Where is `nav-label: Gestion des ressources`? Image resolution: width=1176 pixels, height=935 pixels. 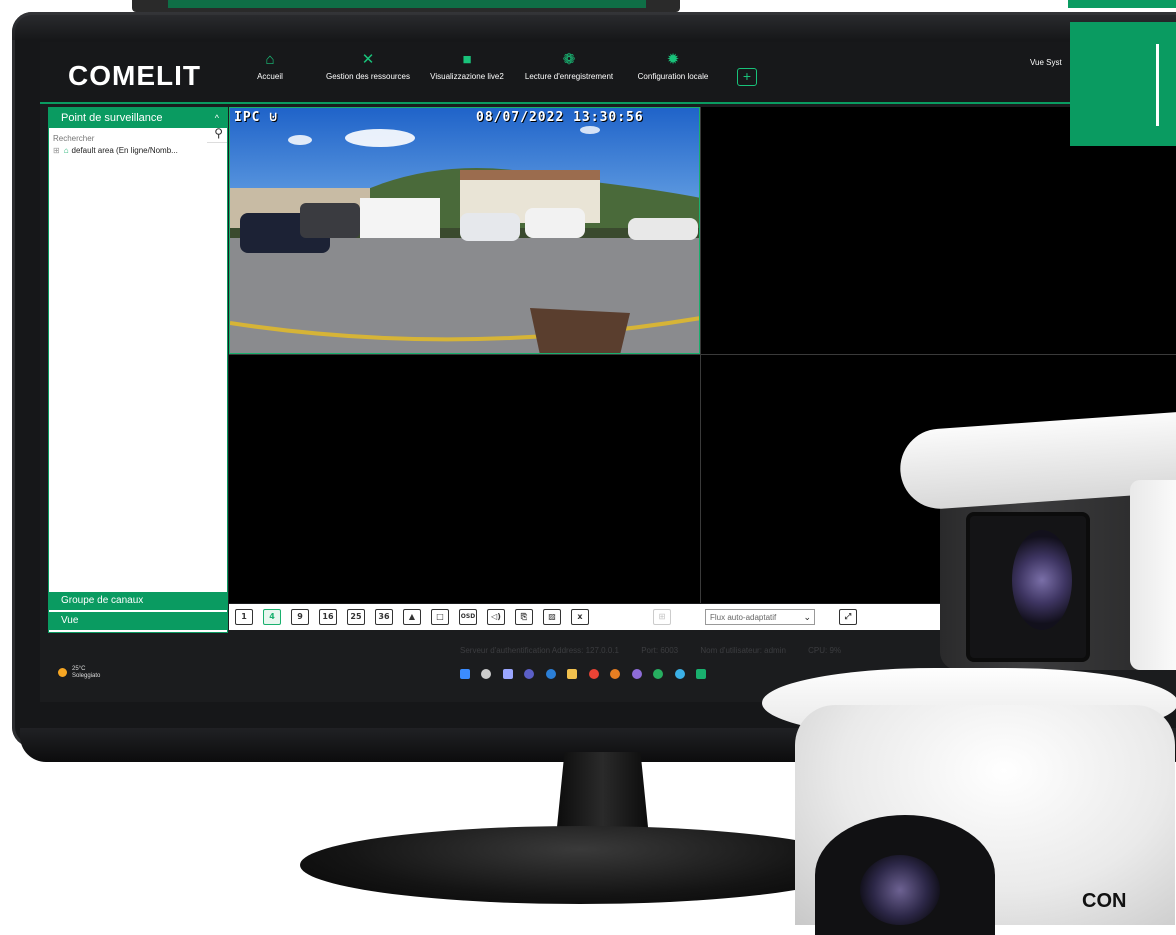
nav-label: Gestion des ressources is located at coordinates (368, 76).